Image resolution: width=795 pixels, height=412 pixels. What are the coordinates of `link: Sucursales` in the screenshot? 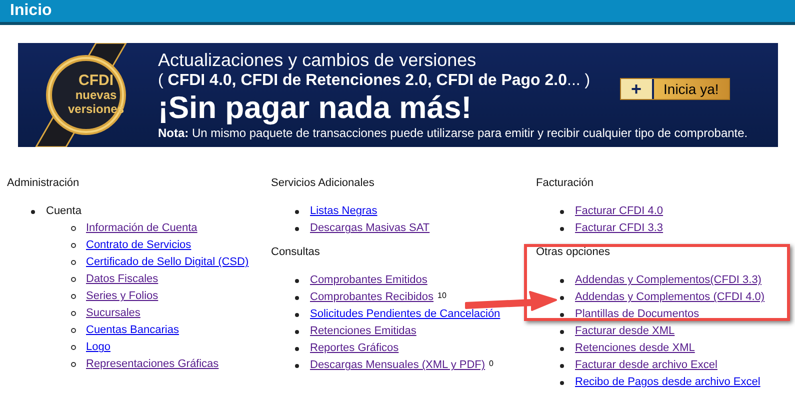 It's located at (113, 313).